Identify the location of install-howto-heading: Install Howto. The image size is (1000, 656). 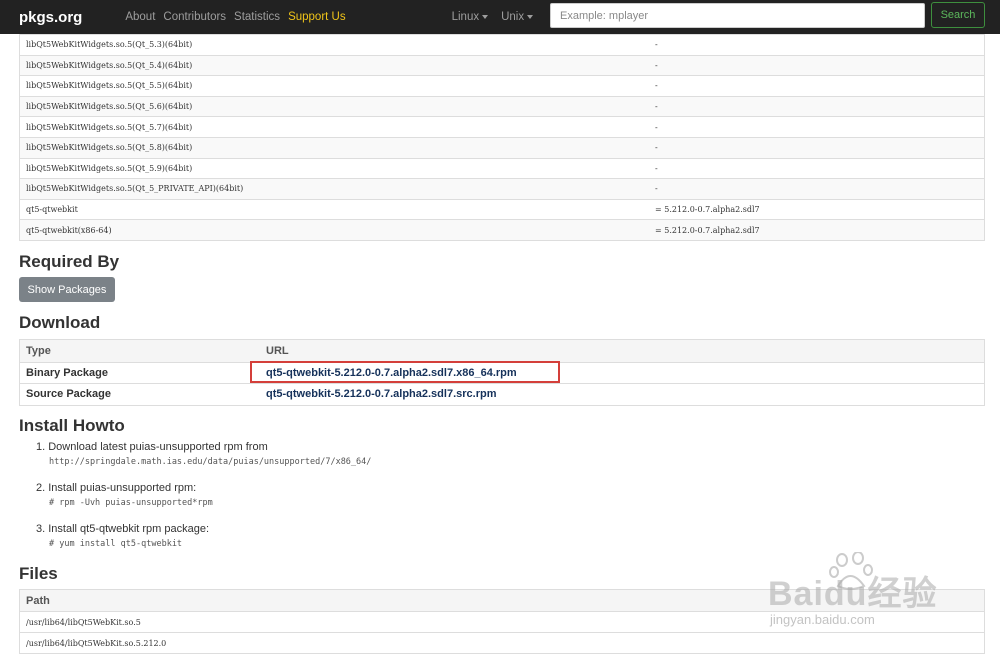
(72, 425).